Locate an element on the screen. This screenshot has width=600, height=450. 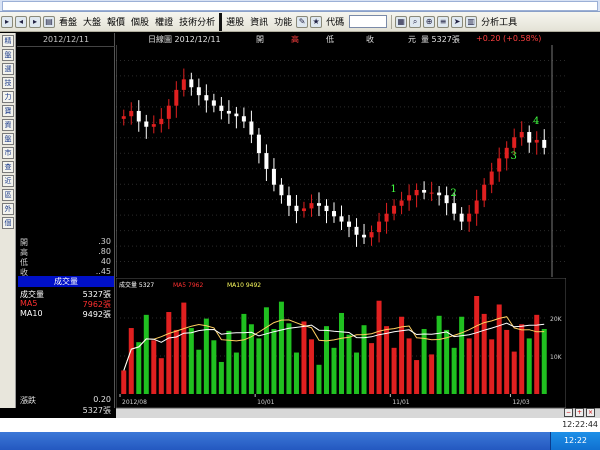
volume-series-label: 成交量 5327 is located at coordinates (136, 285).